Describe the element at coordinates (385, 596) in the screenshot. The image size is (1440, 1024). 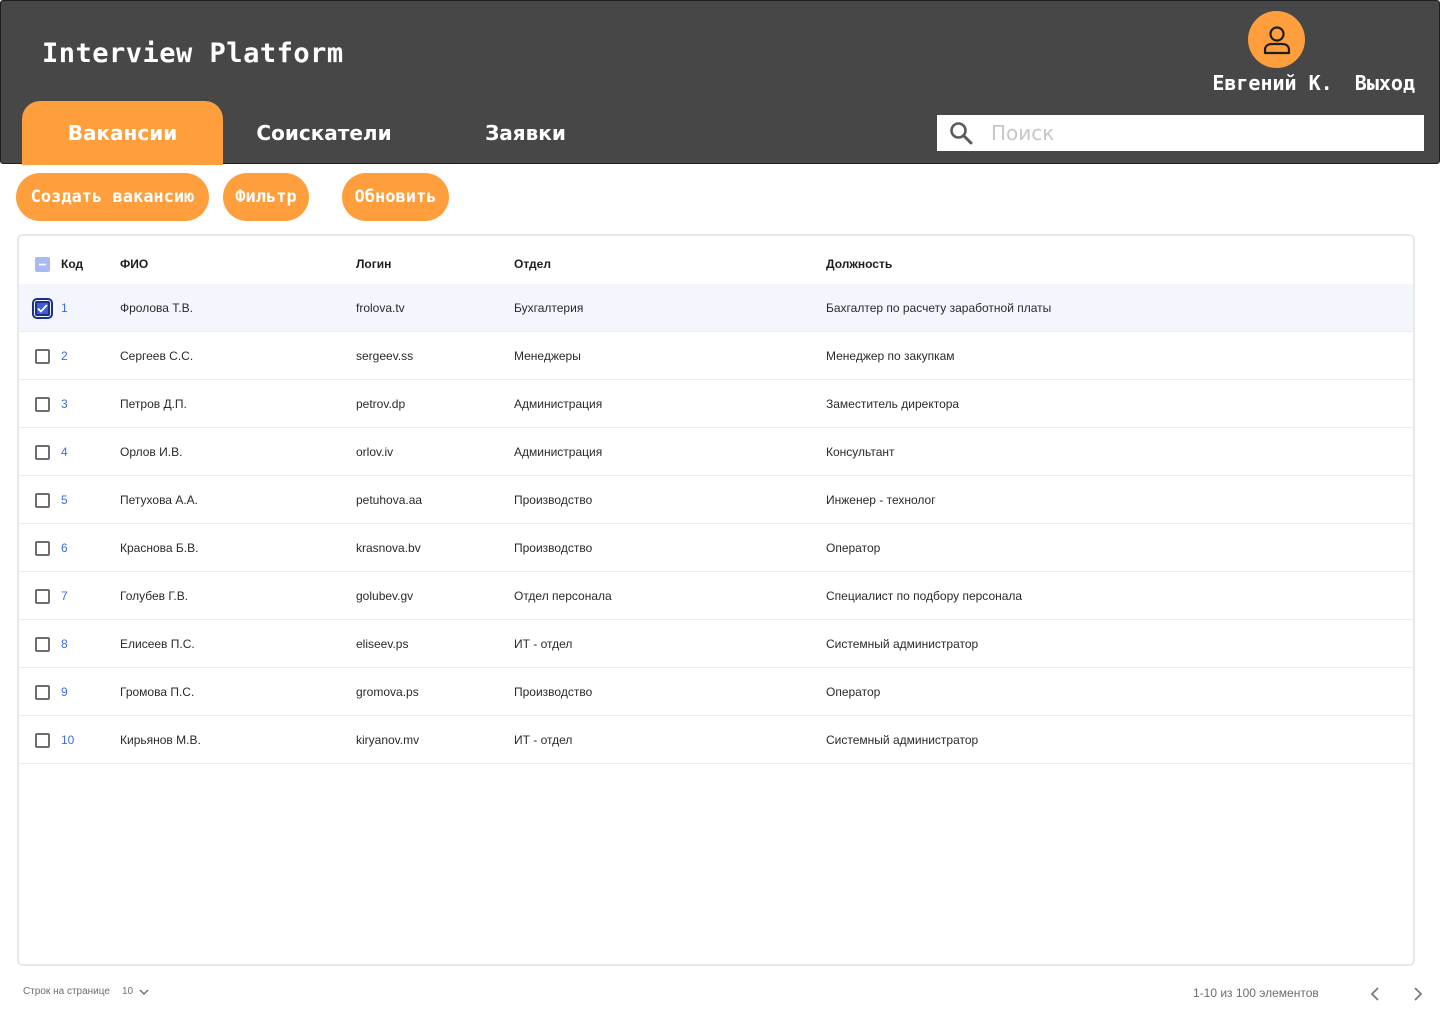
I see `row-login: golubev.gv` at that location.